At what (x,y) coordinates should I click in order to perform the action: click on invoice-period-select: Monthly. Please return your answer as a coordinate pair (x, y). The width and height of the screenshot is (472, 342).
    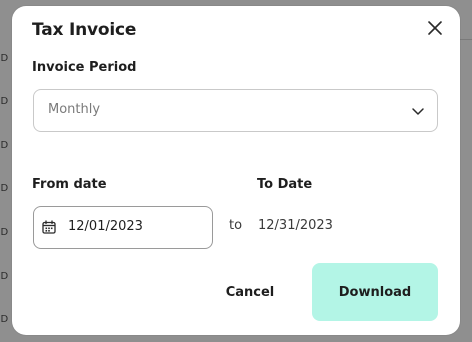
    Looking at the image, I should click on (235, 110).